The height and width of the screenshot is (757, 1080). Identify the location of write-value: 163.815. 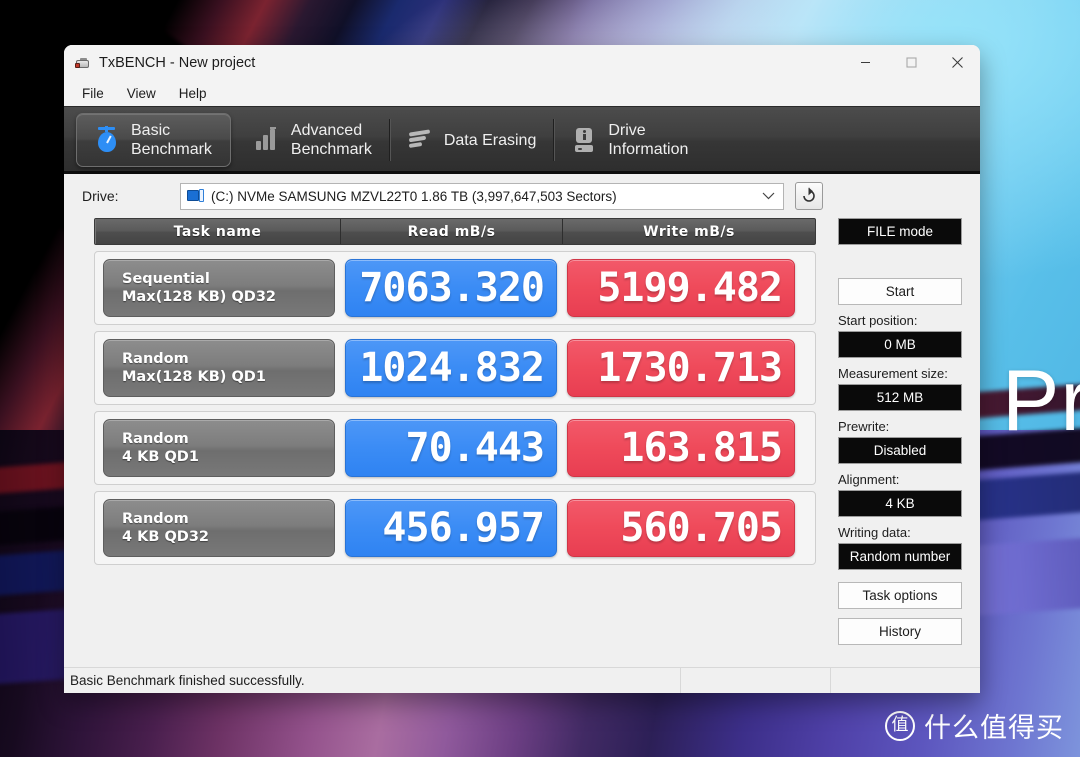
(701, 448).